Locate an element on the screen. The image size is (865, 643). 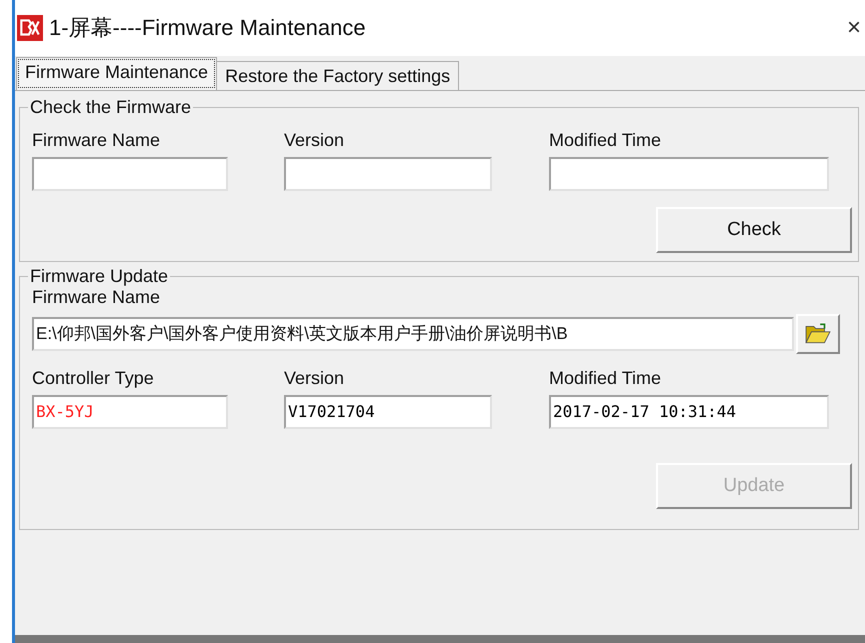
tab: Restore the Factory settings is located at coordinates (338, 75).